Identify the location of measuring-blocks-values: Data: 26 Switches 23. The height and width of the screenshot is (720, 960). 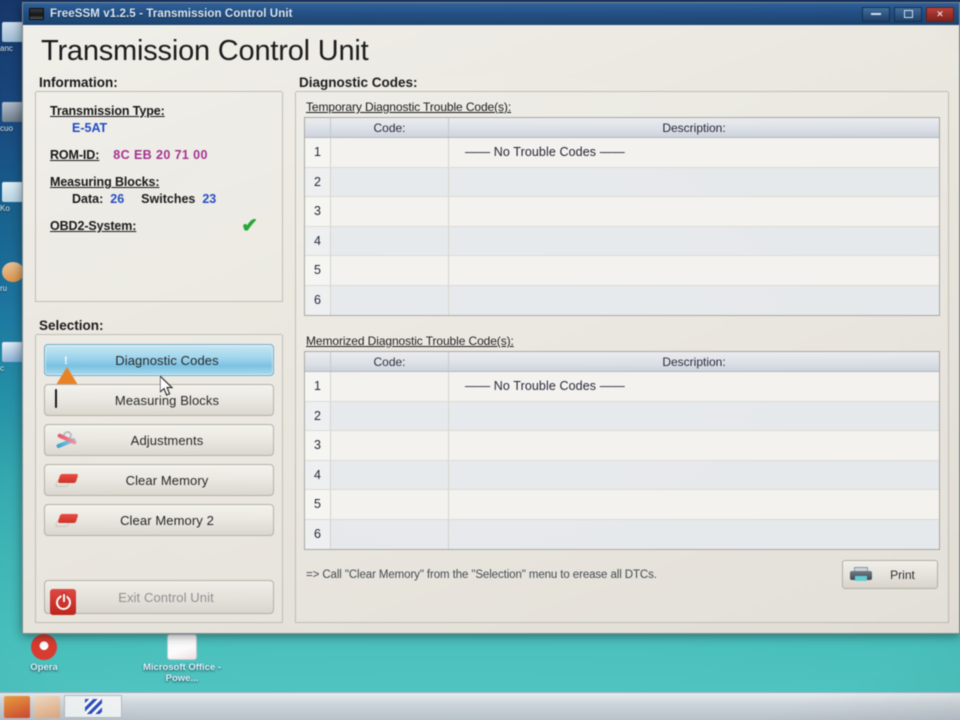
(162, 199).